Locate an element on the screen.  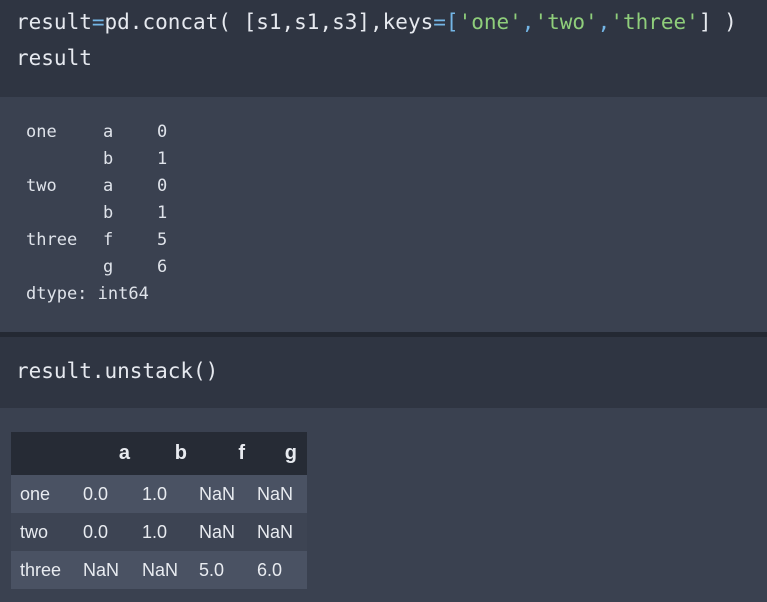
row-index-label: one is located at coordinates (35, 493).